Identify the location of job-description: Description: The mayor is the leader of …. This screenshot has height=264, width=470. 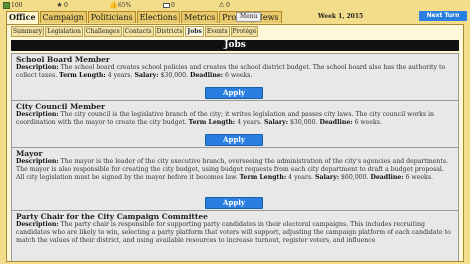
(235, 170).